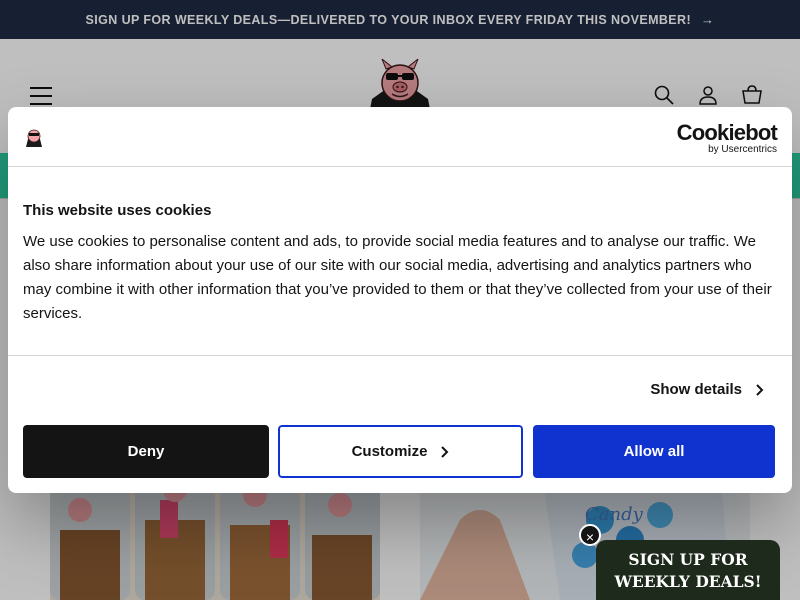 Image resolution: width=800 pixels, height=600 pixels. I want to click on customize-button: Customize, so click(400, 451).